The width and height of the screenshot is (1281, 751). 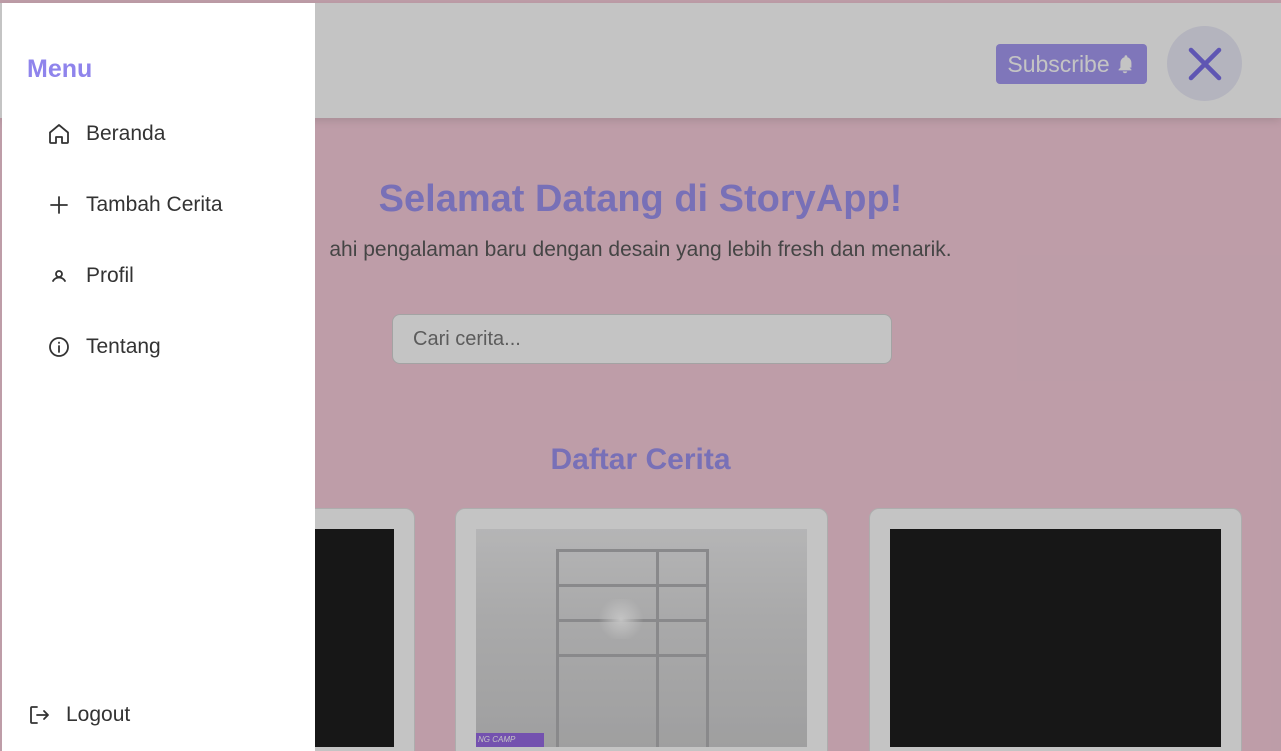 I want to click on nav-label: Tambah Cerita, so click(x=154, y=204).